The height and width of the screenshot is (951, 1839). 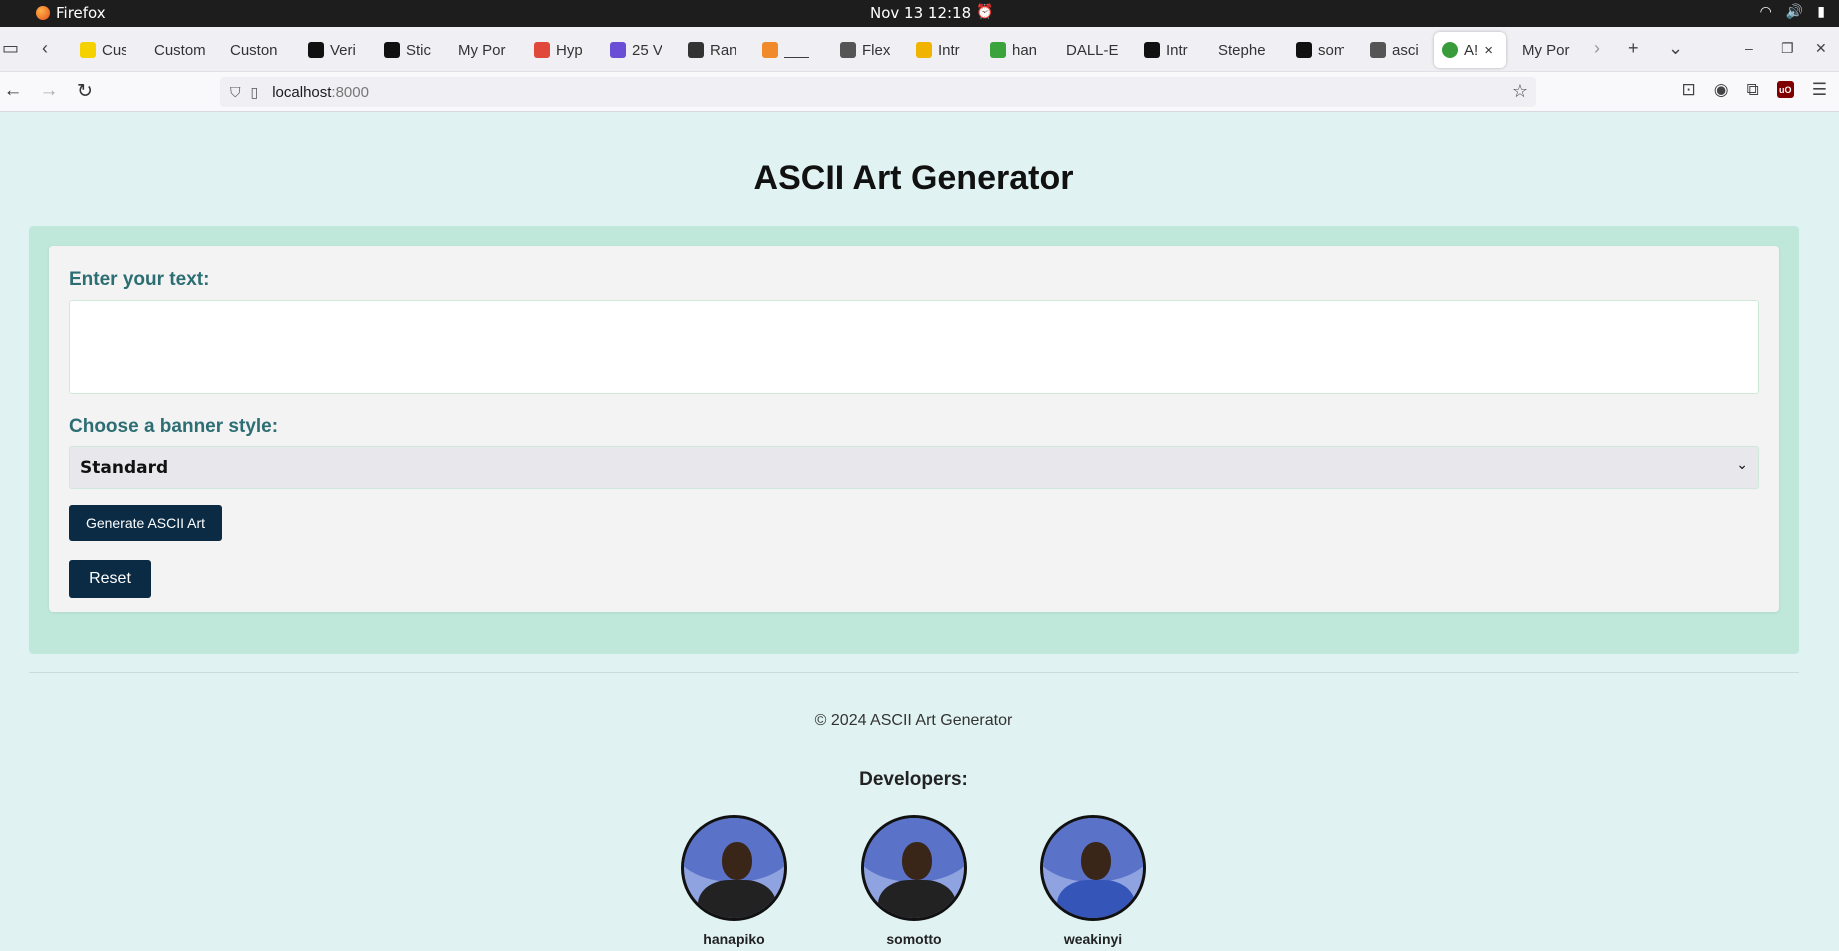 I want to click on clock: Nov 13 12:18, so click(x=920, y=13).